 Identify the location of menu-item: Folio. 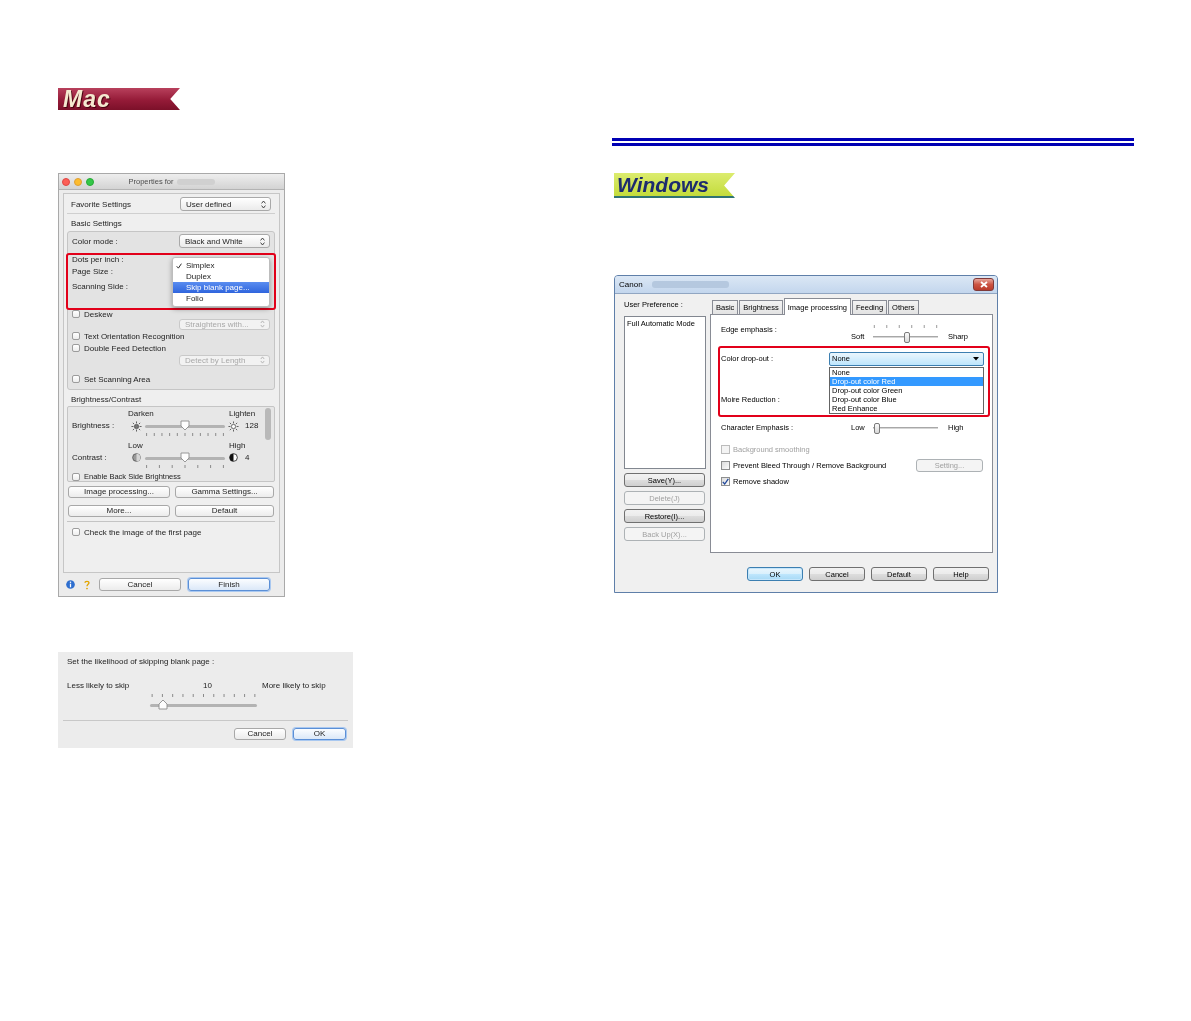
(221, 298).